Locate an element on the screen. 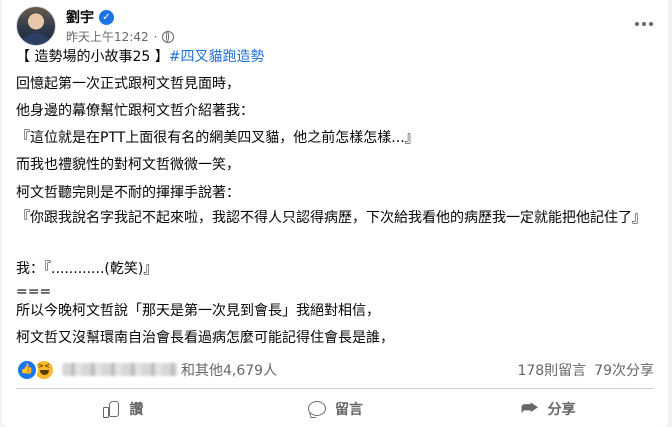 The height and width of the screenshot is (427, 672). comment-count: 178則留言 is located at coordinates (551, 370).